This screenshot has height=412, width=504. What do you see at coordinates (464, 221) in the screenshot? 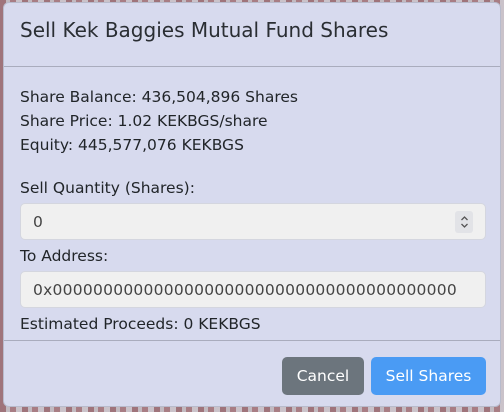
I see `up-down-chevron-icon` at bounding box center [464, 221].